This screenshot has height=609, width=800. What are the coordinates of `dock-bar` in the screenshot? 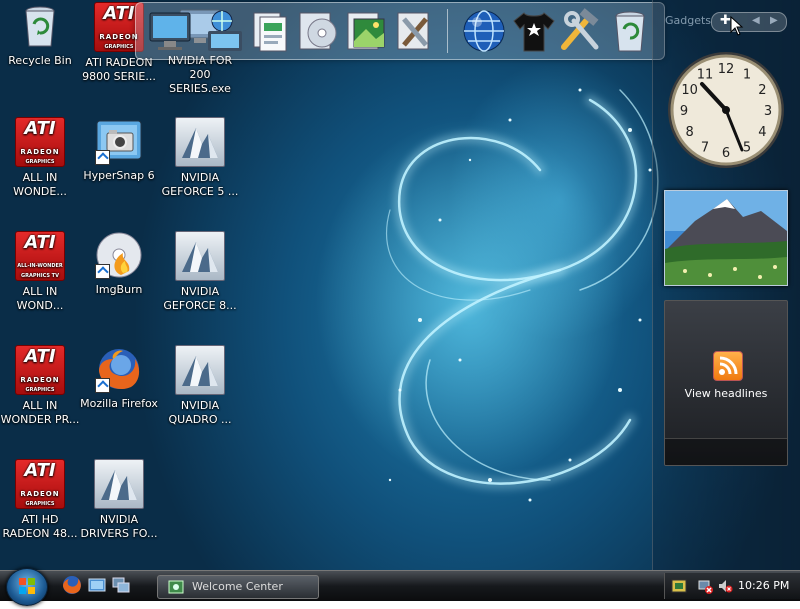 It's located at (400, 31).